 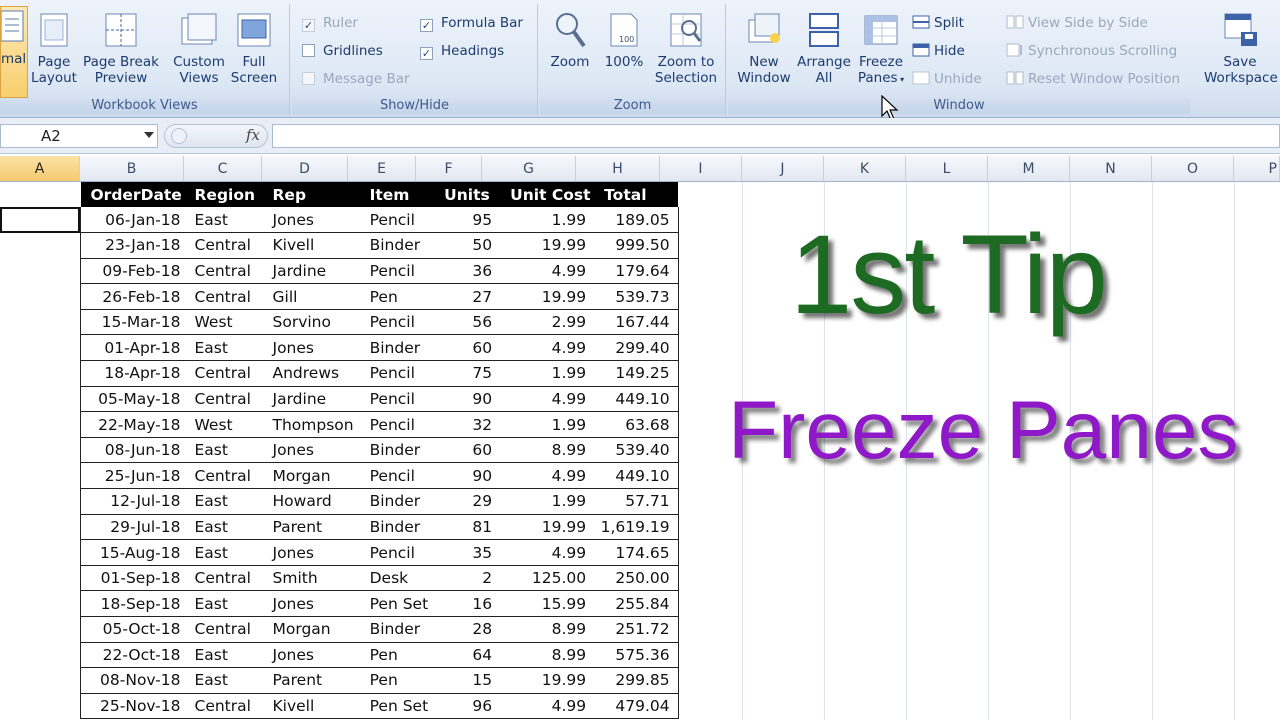 I want to click on new-window-button: New Window, so click(x=764, y=48).